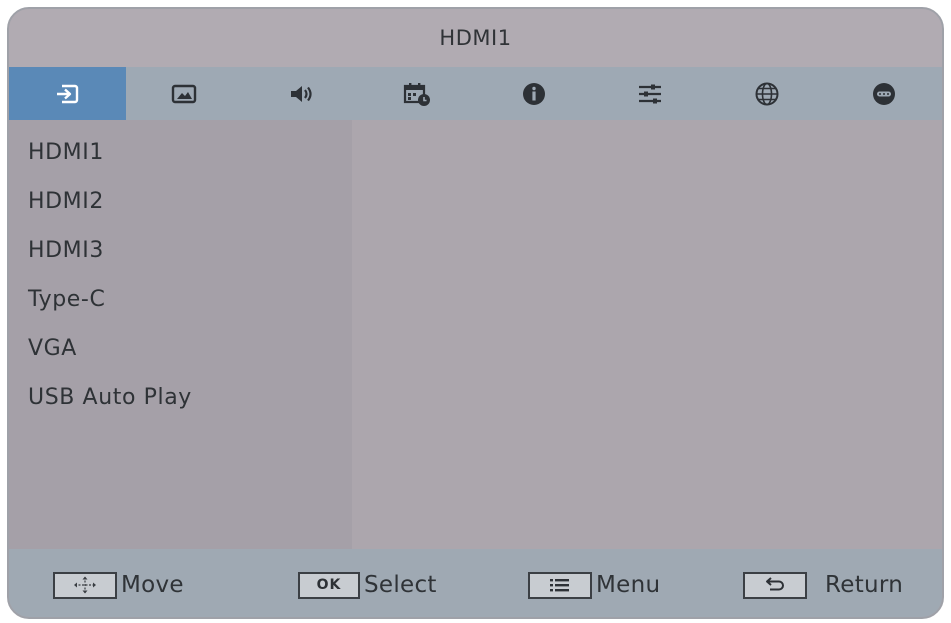  I want to click on return-label: Return, so click(864, 585).